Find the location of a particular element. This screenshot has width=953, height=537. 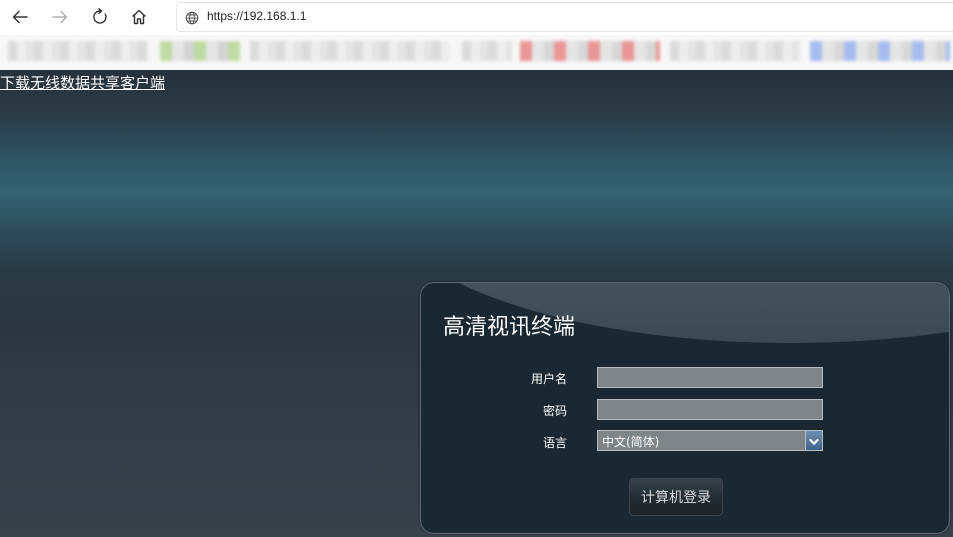

password-input is located at coordinates (710, 409).